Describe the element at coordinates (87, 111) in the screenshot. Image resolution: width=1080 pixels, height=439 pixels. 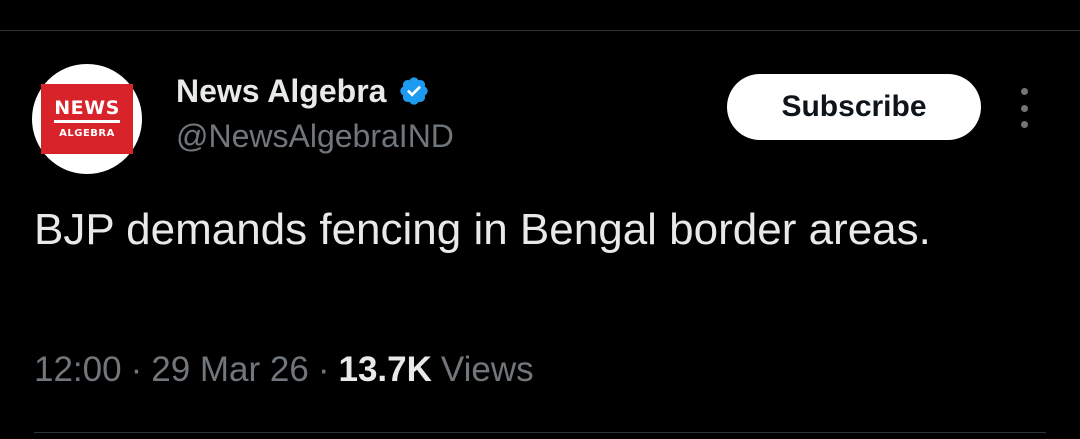
I see `logo-text-line1: NEWS` at that location.